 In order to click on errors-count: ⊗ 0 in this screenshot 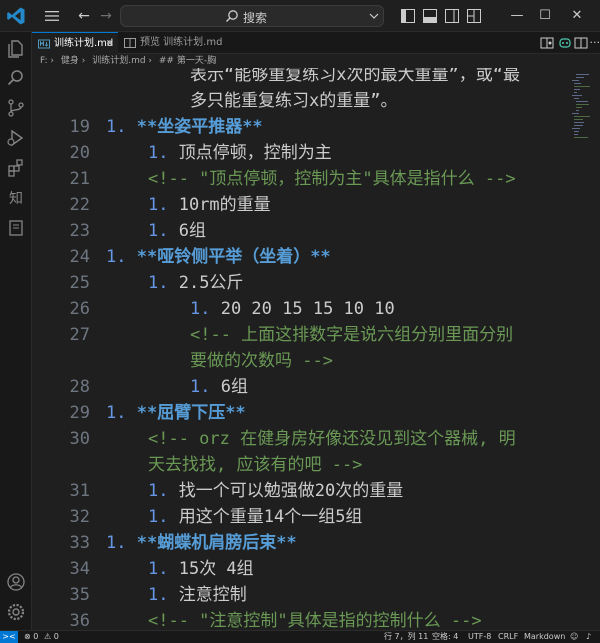, I will do `click(31, 637)`.